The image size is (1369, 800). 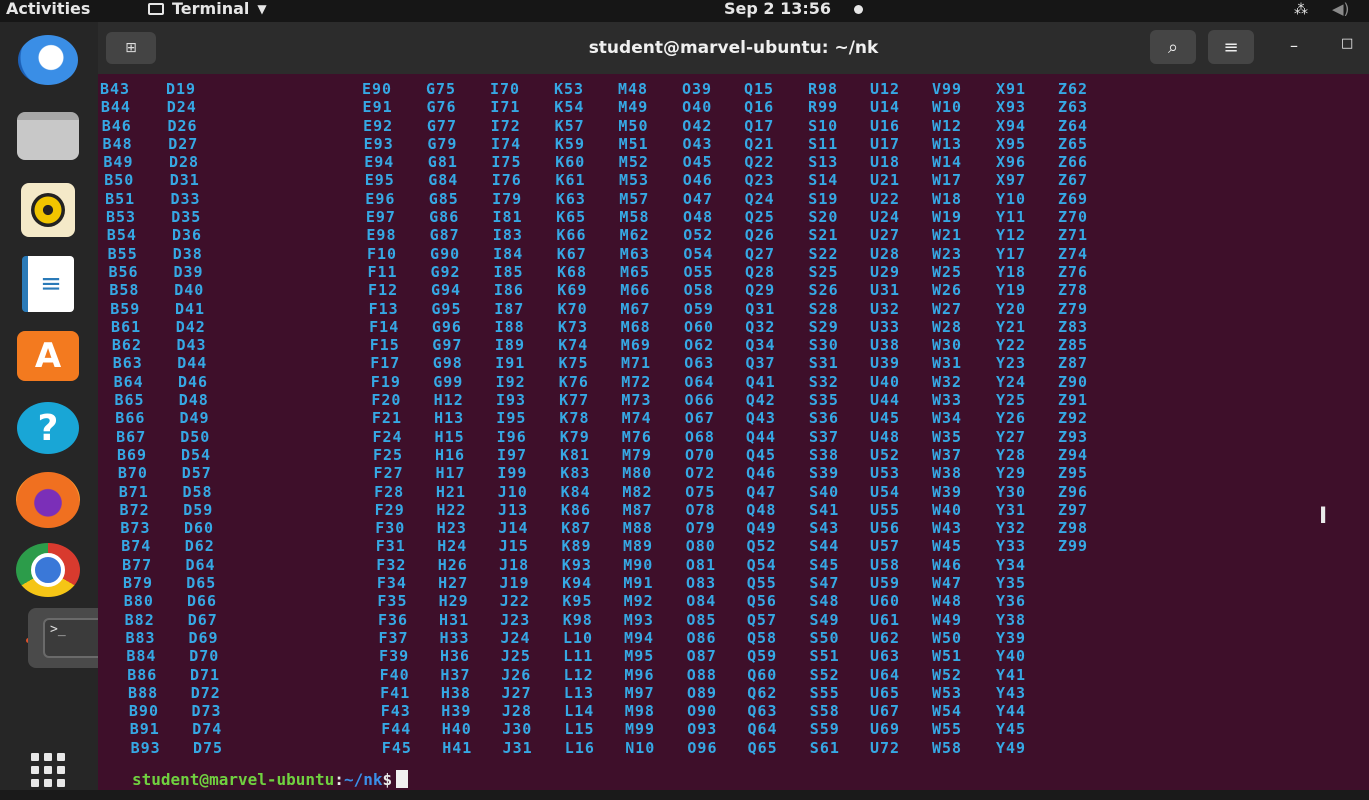 I want to click on ls-entry: U48, so click(x=885, y=436).